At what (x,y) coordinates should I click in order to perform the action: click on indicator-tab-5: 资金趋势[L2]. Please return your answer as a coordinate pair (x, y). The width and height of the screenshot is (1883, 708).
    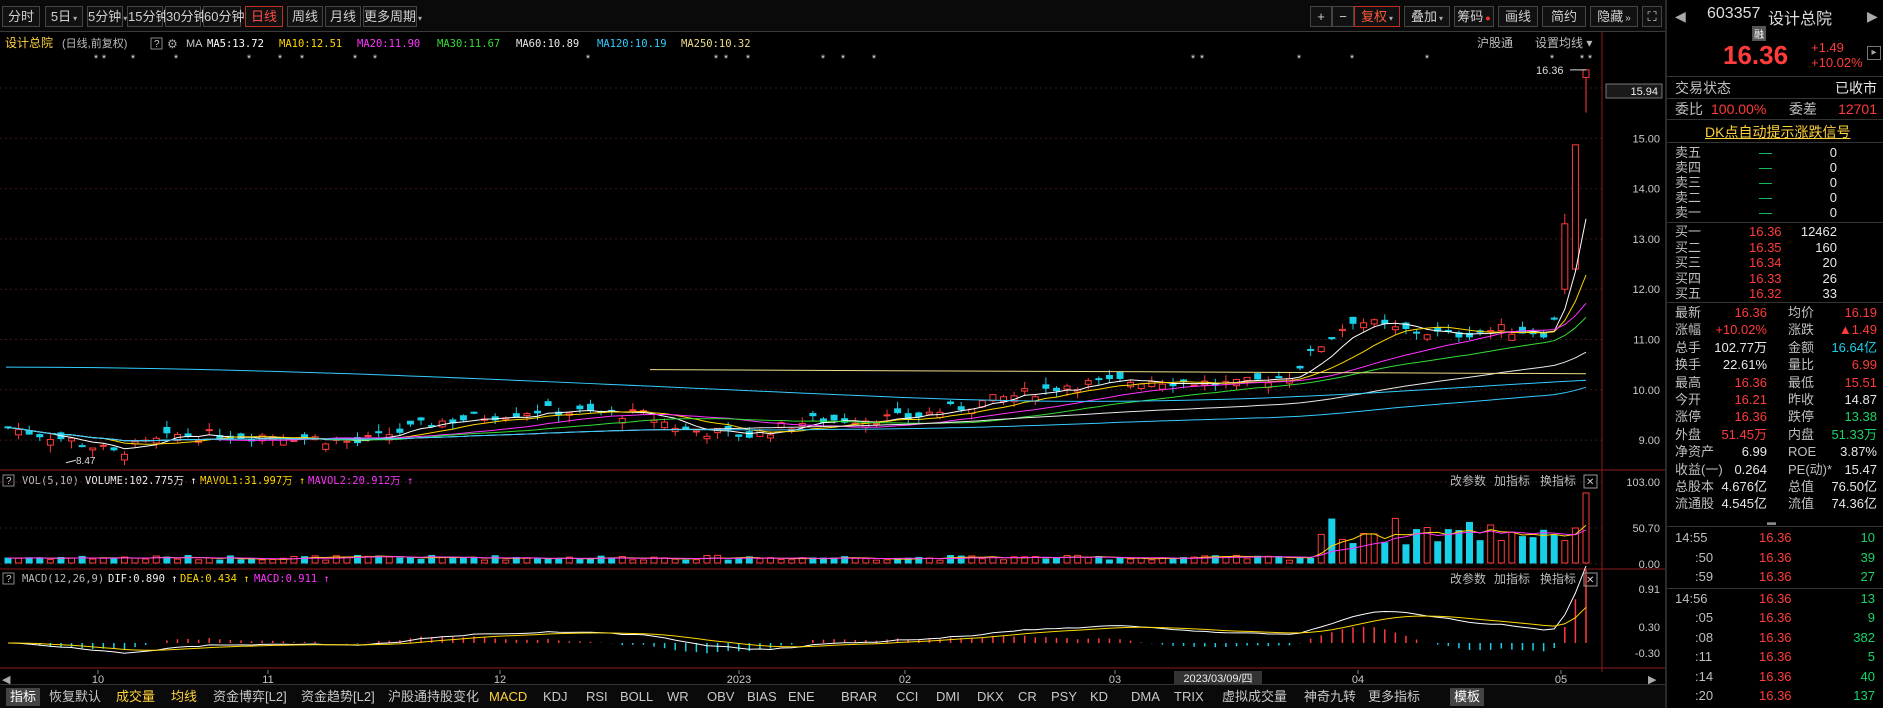
    Looking at the image, I should click on (338, 697).